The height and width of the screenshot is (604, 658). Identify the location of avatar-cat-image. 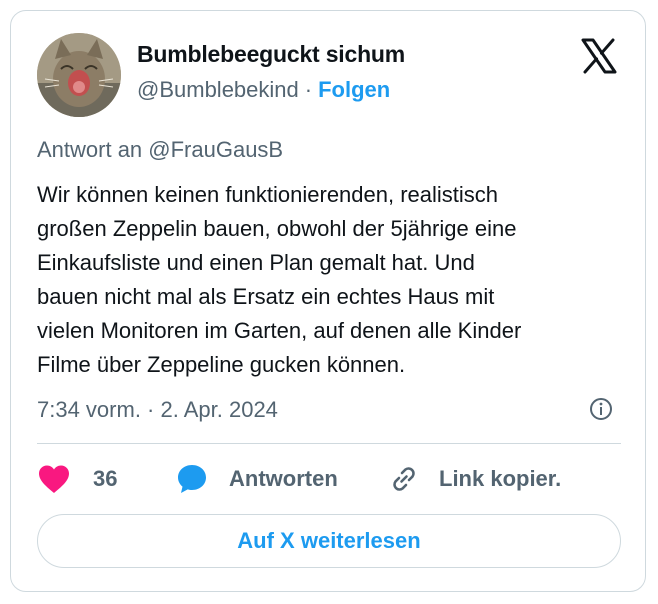
(79, 75).